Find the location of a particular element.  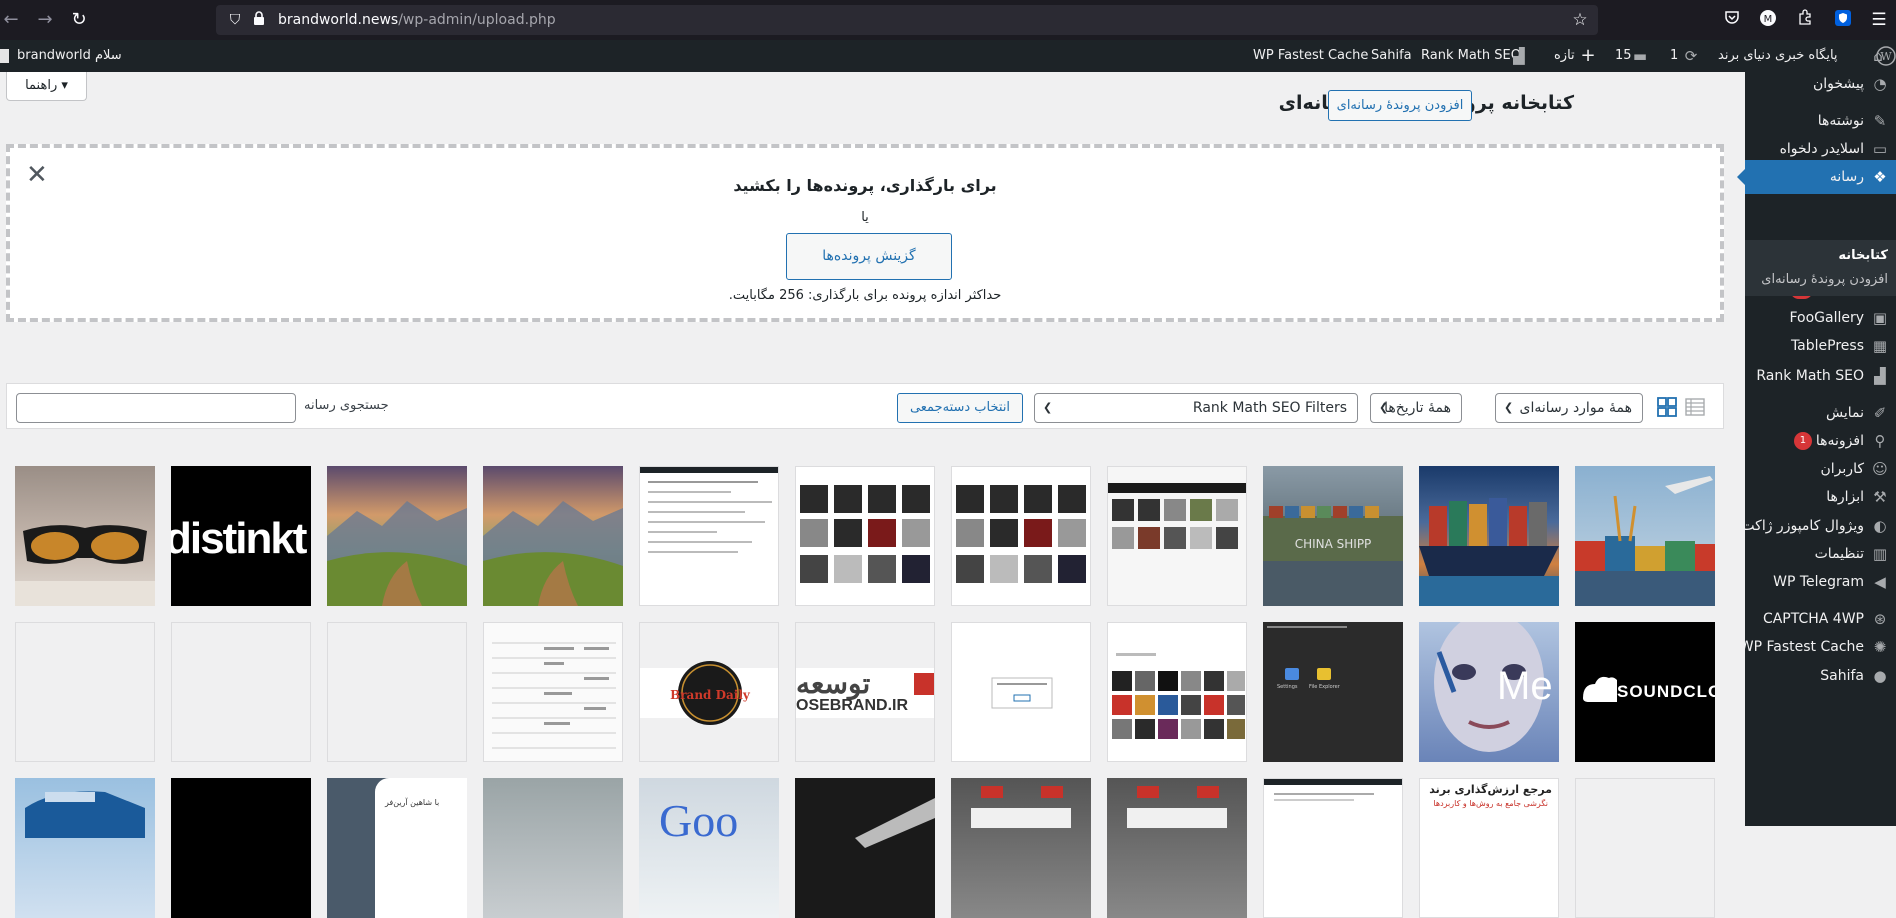

media-thumbnail-google: Goo is located at coordinates (709, 848).